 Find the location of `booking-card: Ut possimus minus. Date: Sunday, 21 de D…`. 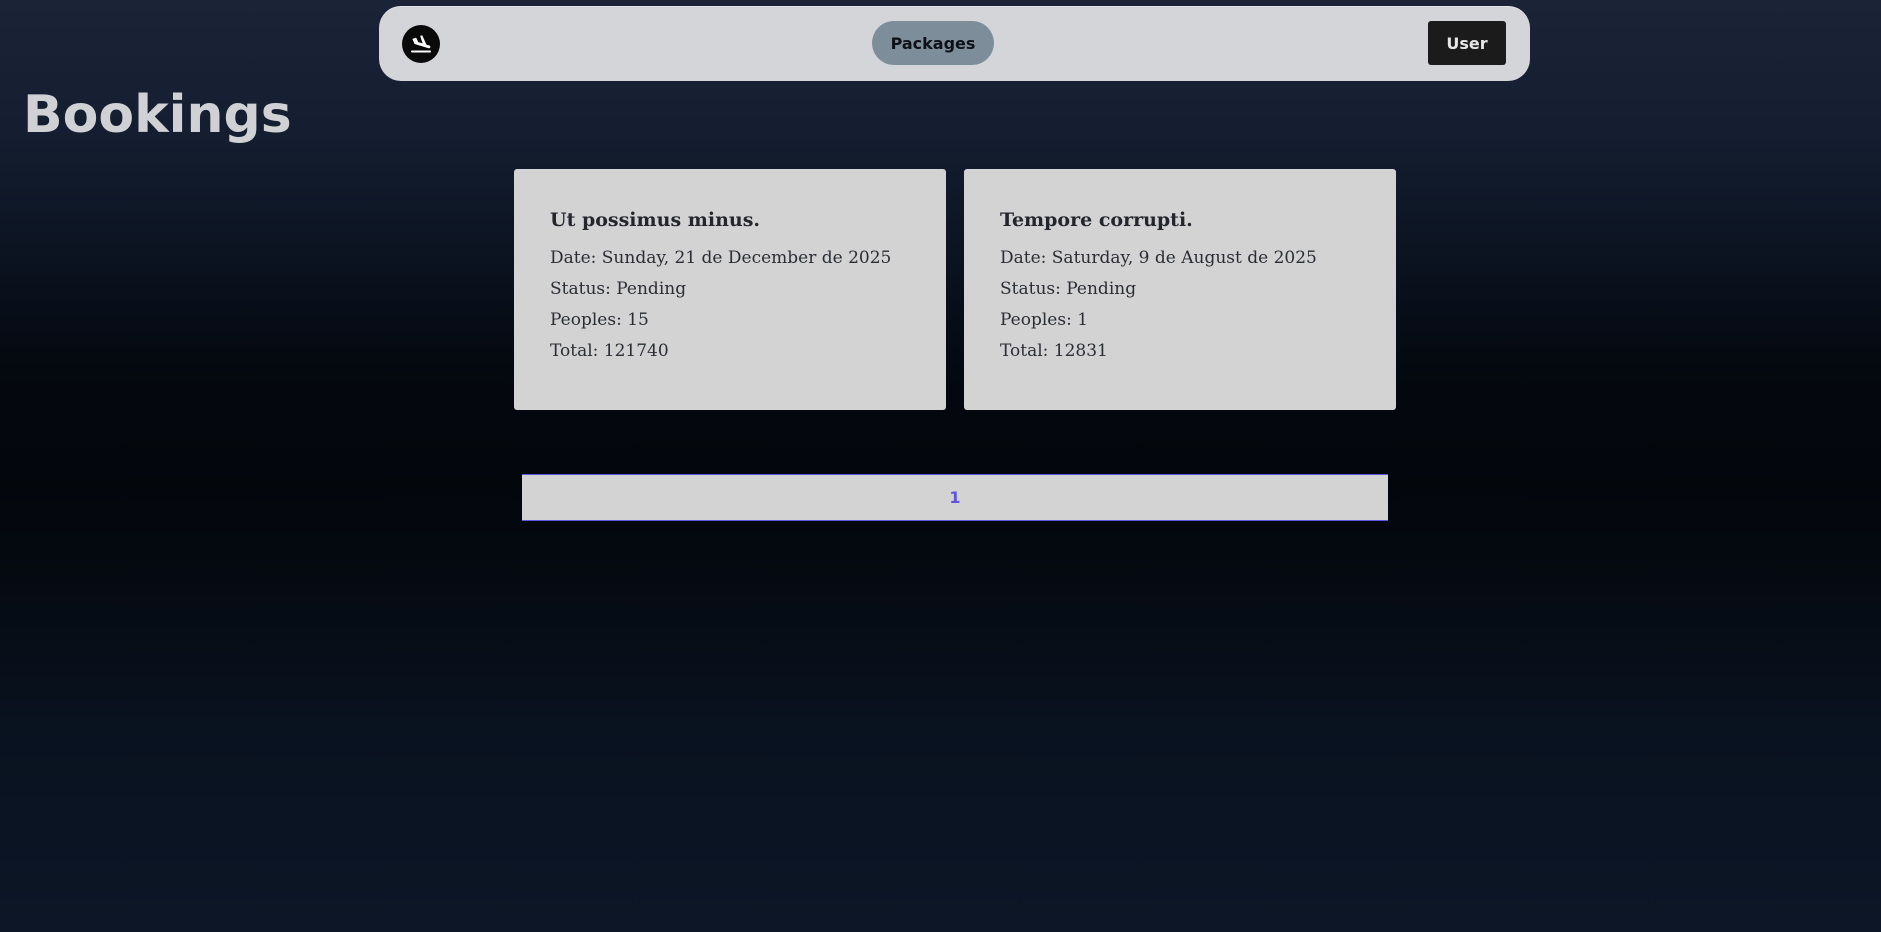

booking-card: Ut possimus minus. Date: Sunday, 21 de D… is located at coordinates (730, 289).